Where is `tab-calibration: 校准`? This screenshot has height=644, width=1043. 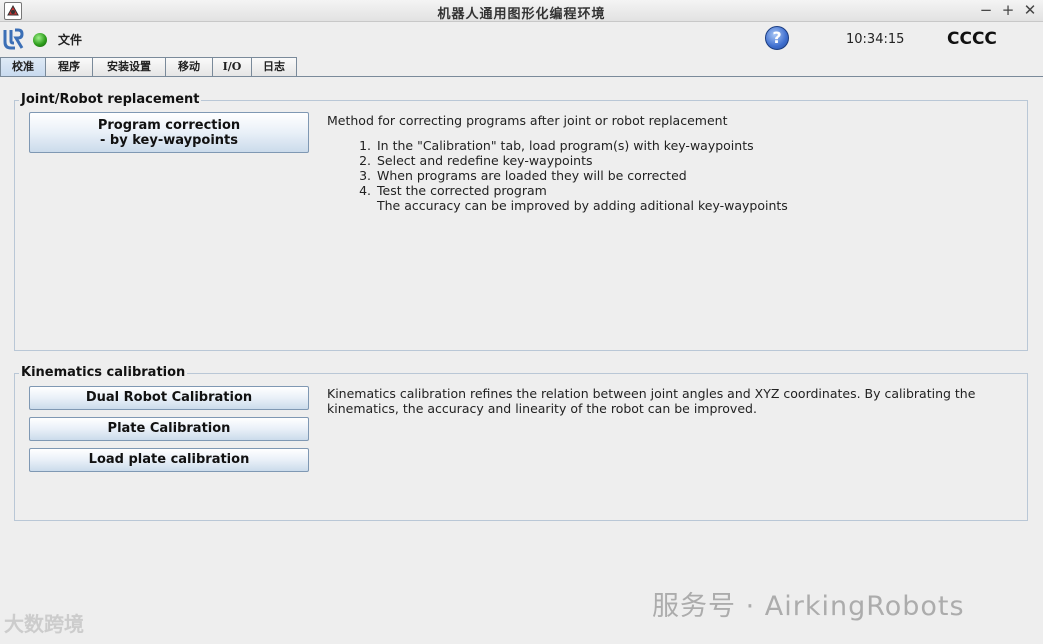 tab-calibration: 校准 is located at coordinates (23, 67).